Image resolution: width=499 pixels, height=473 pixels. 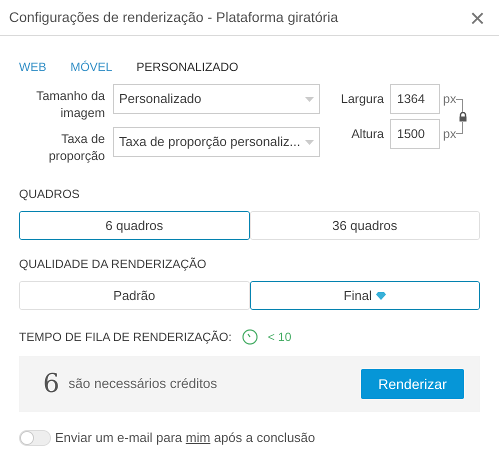 I want to click on credit-count: 6, so click(x=51, y=384).